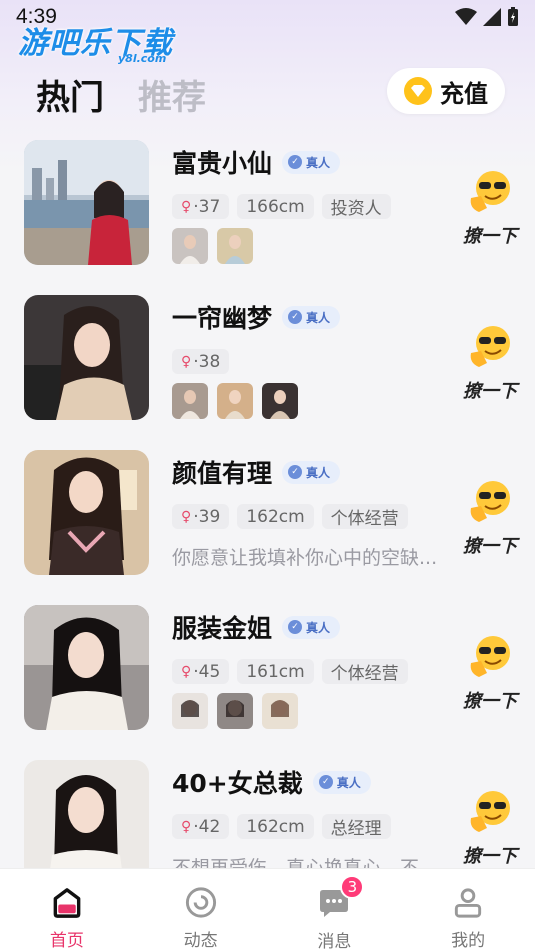  I want to click on coin-icon, so click(418, 91).